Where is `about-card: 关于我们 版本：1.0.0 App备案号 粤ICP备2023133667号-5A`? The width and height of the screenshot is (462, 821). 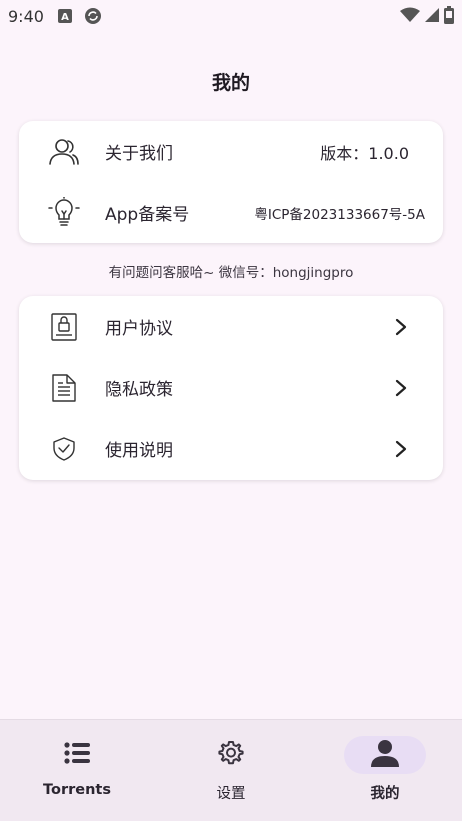 about-card: 关于我们 版本：1.0.0 App备案号 粤ICP备2023133667号-5A is located at coordinates (231, 182).